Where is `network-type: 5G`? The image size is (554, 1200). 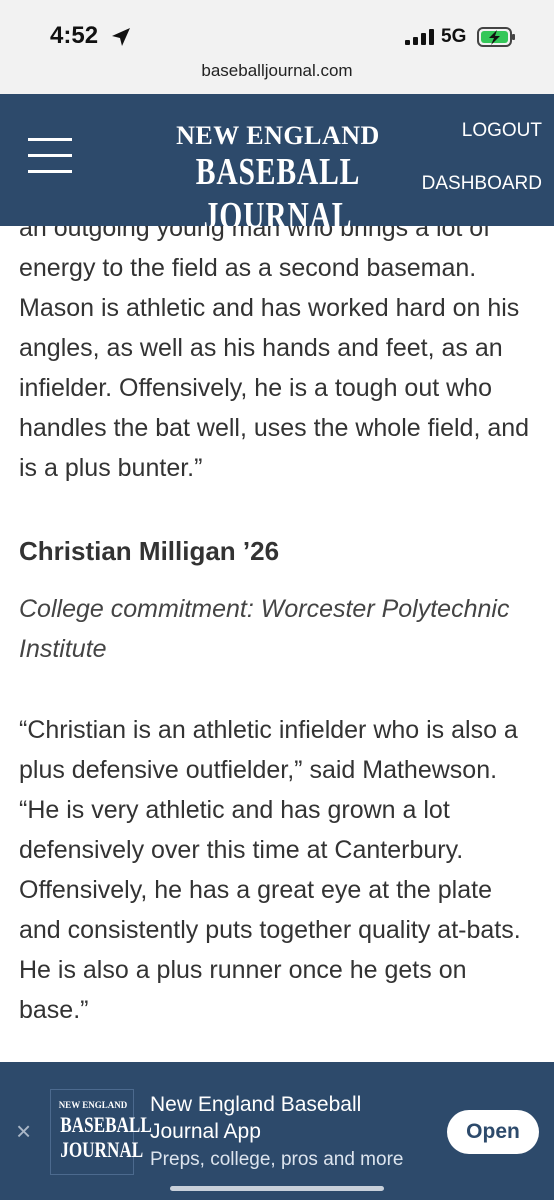
network-type: 5G is located at coordinates (454, 36).